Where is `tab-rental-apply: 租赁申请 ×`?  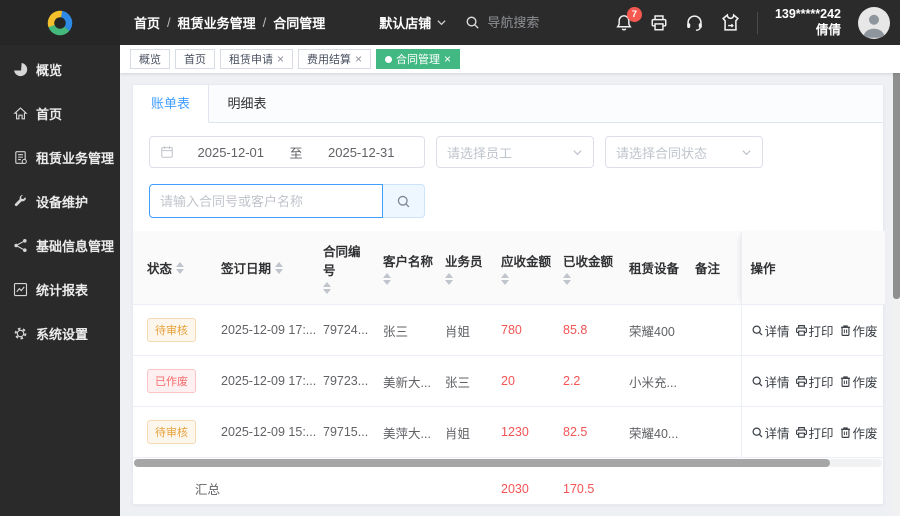 tab-rental-apply: 租赁申请 × is located at coordinates (257, 59).